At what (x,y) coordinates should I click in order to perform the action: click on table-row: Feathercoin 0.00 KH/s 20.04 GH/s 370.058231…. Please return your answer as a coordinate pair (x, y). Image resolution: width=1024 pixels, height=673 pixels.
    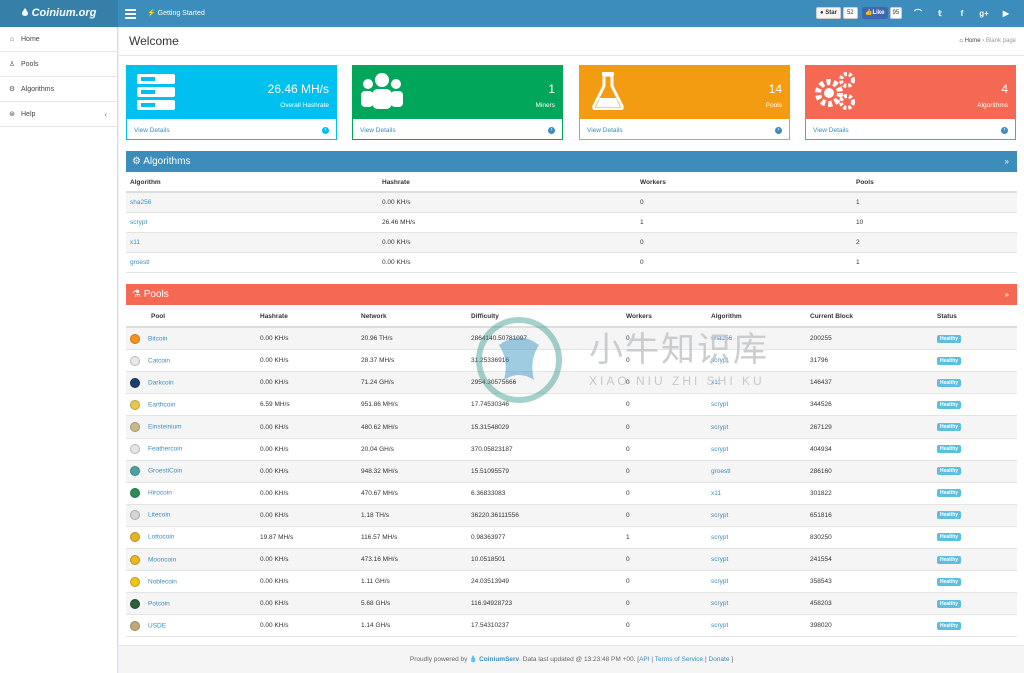
    Looking at the image, I should click on (571, 450).